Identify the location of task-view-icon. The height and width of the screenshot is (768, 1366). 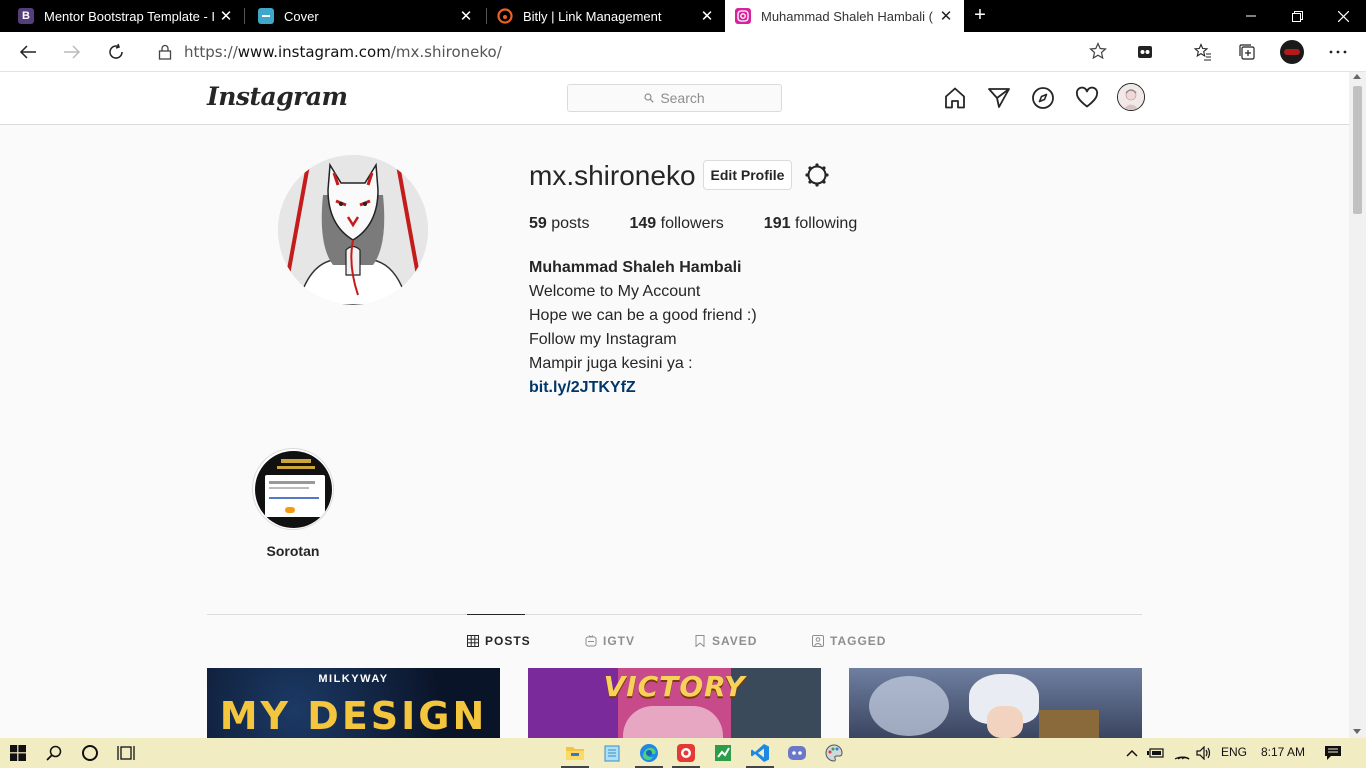
(126, 753).